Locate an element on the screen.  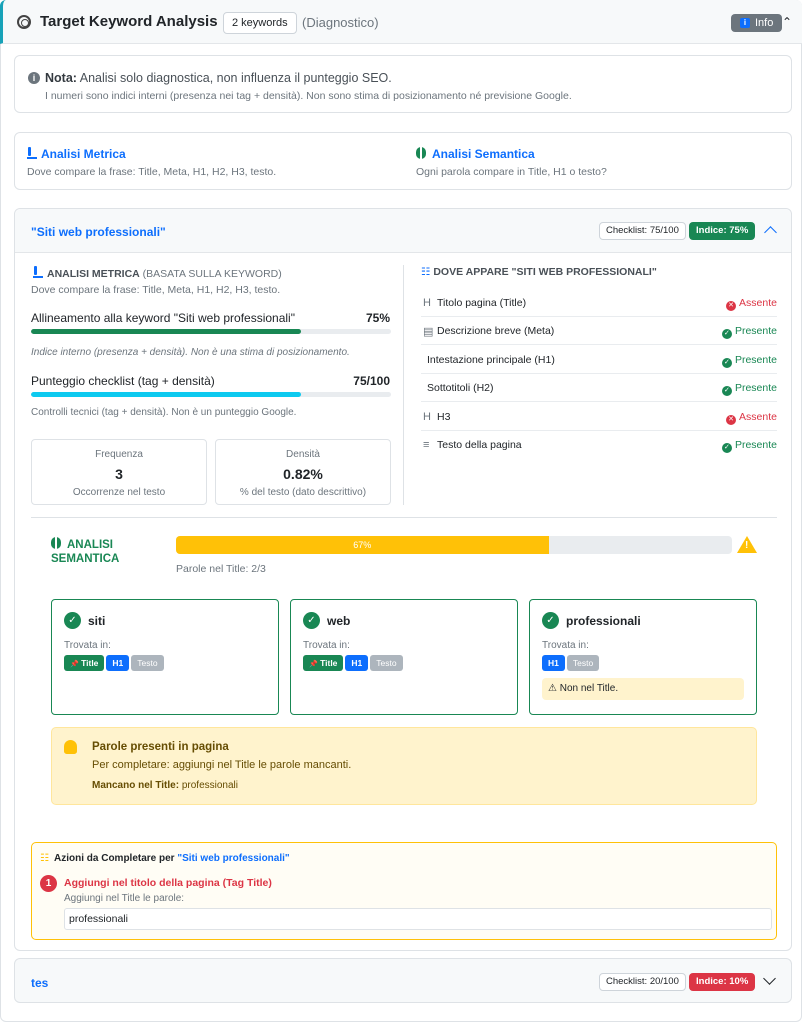
tip-title: Parole presenti in pagina is located at coordinates (160, 747).